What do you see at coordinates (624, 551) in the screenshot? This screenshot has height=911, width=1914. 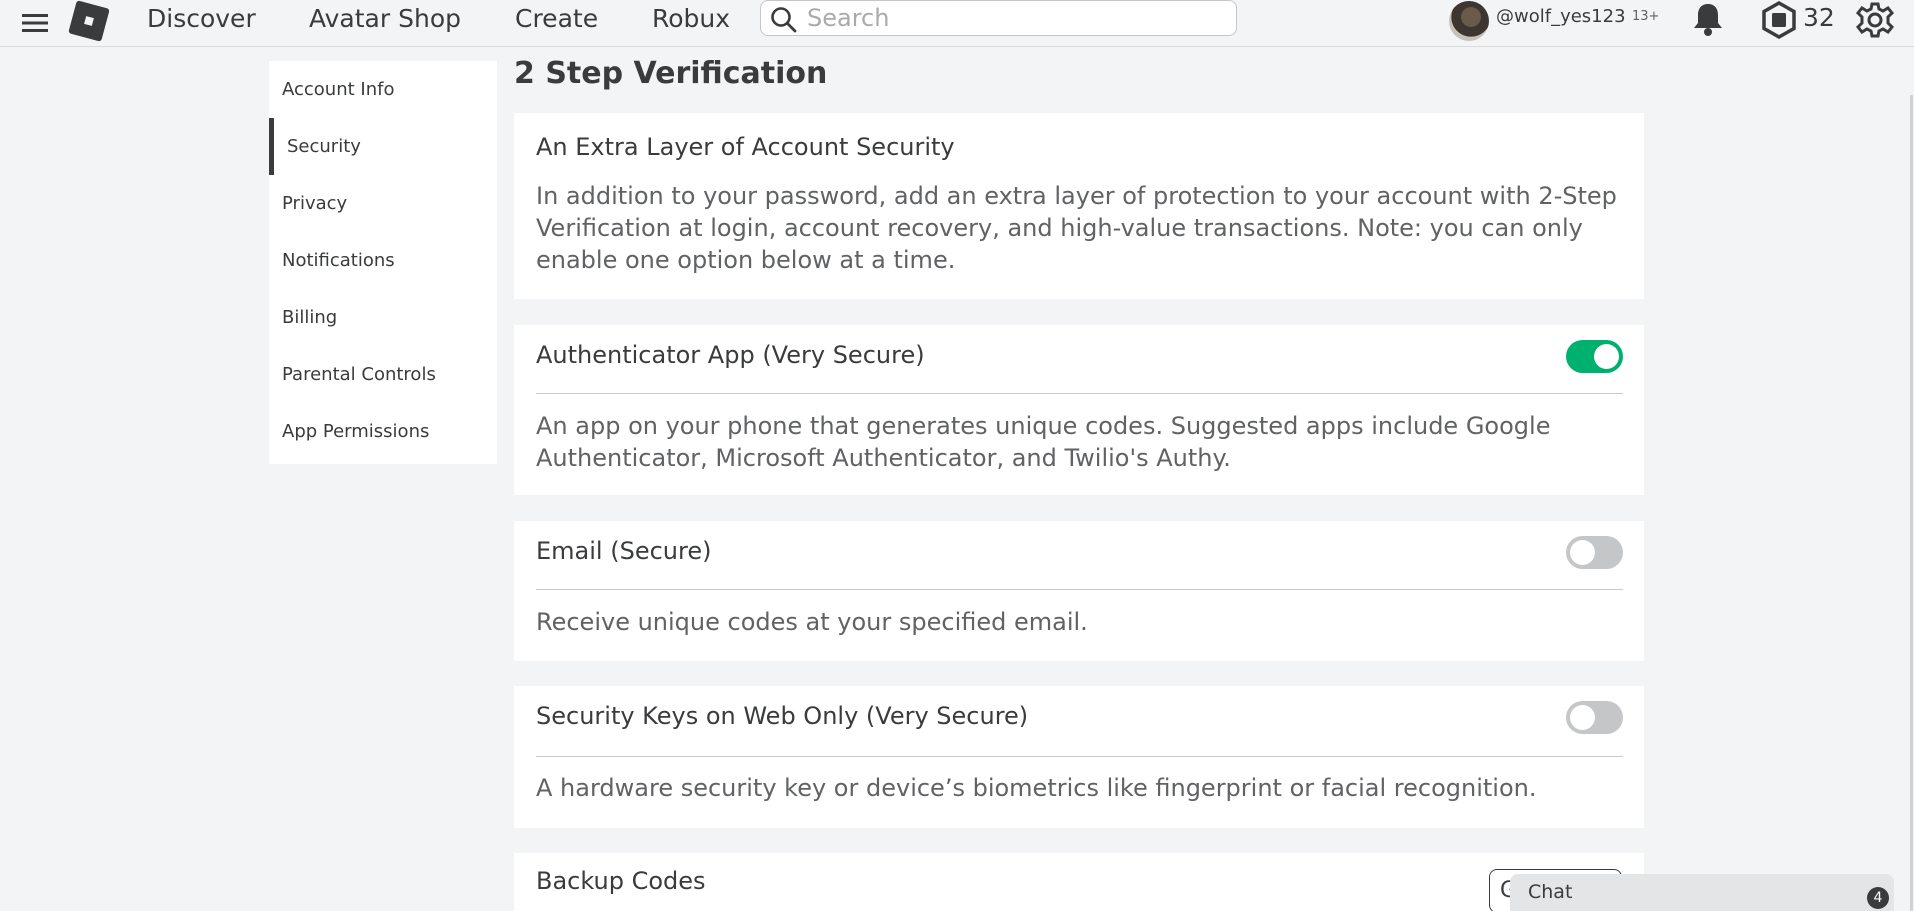 I see `email-heading: Email (Secure)` at bounding box center [624, 551].